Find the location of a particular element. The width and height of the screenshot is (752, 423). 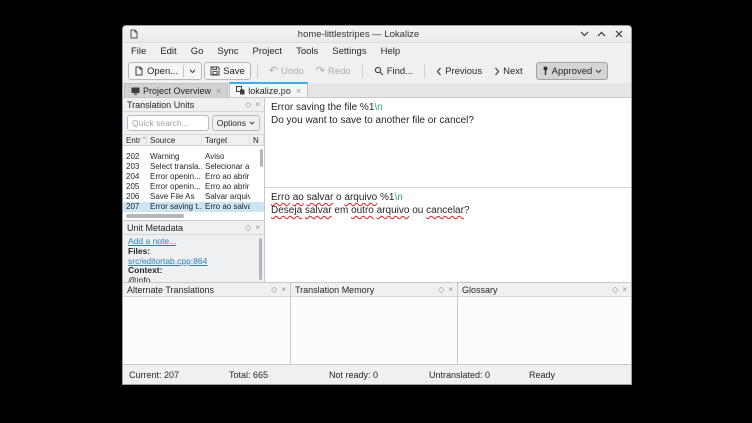

alternate-translations-header: Alternate Translations ◇ × is located at coordinates (206, 290).